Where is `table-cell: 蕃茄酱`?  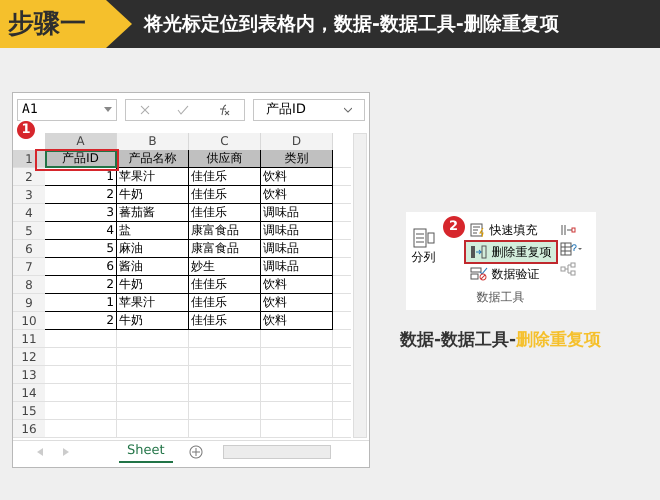
table-cell: 蕃茄酱 is located at coordinates (153, 213).